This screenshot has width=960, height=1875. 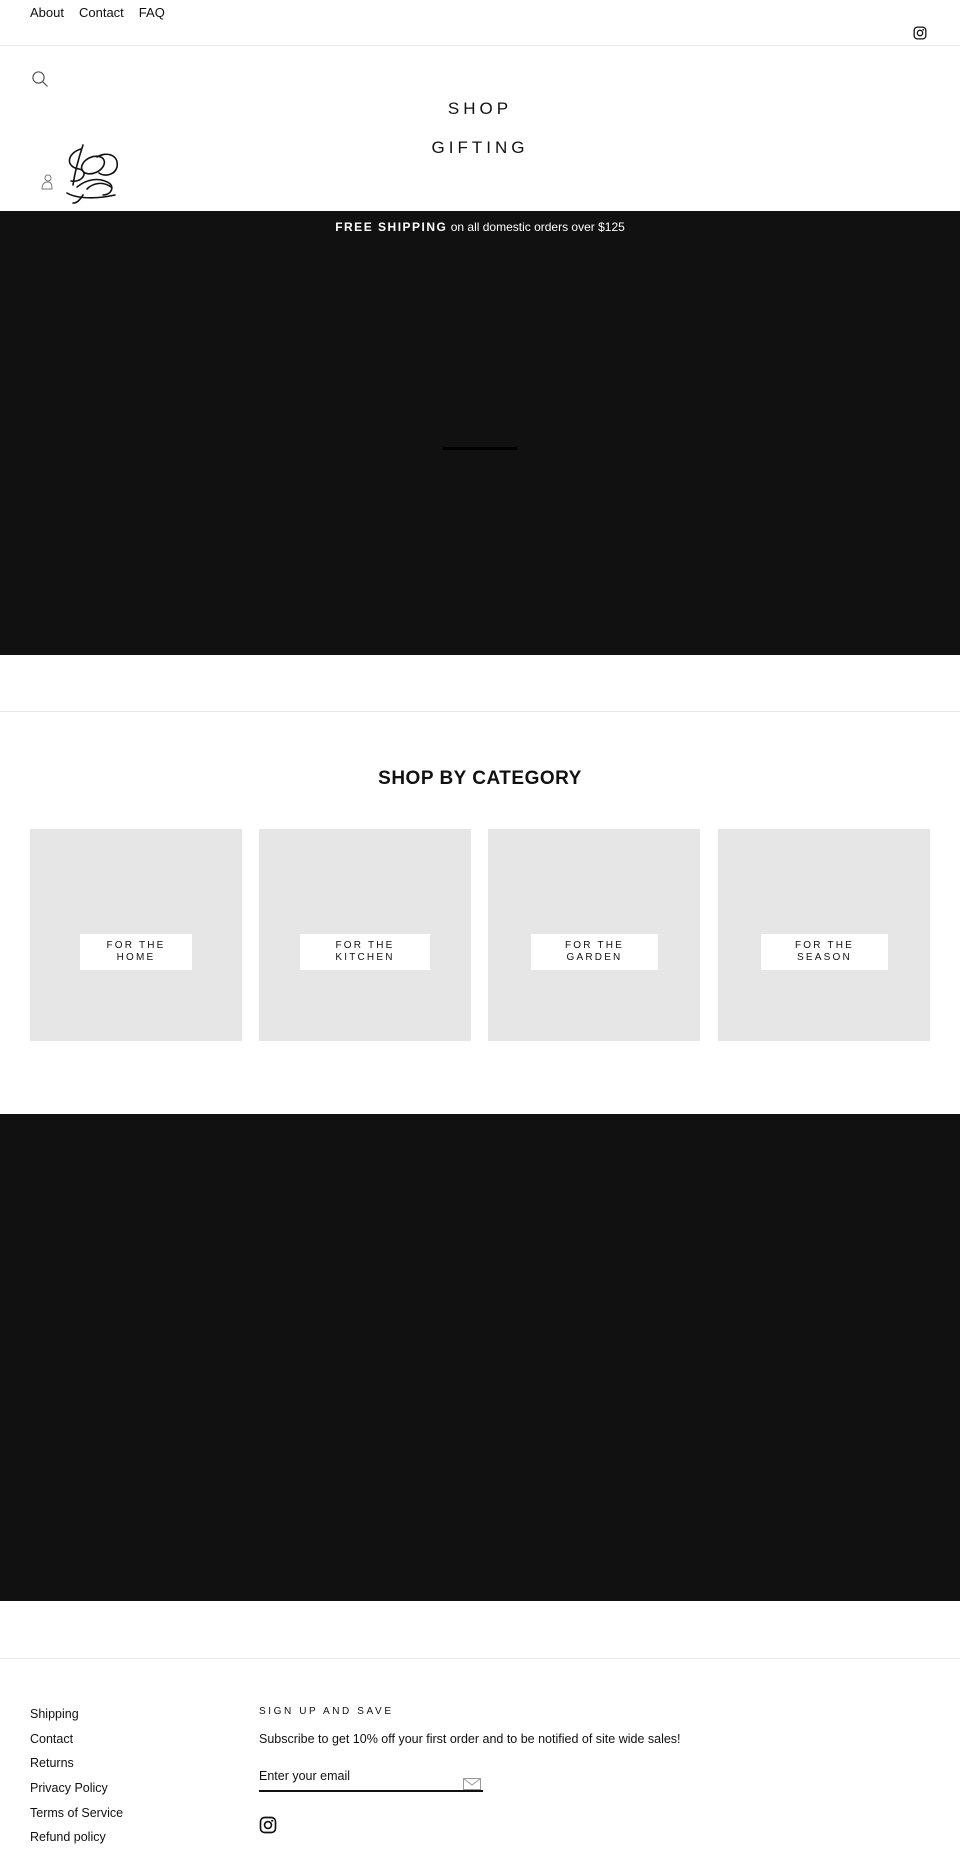 What do you see at coordinates (76, 1841) in the screenshot?
I see `footer-link-refund-policy: Refund policy` at bounding box center [76, 1841].